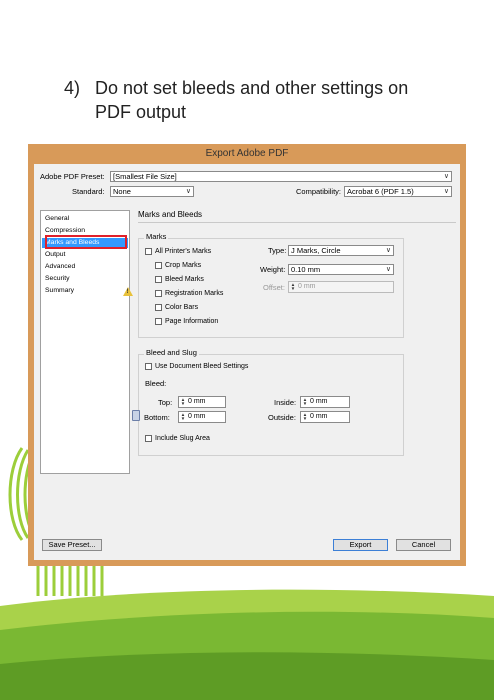 The width and height of the screenshot is (494, 700). What do you see at coordinates (192, 321) in the screenshot?
I see `page-information-label: Page Information` at bounding box center [192, 321].